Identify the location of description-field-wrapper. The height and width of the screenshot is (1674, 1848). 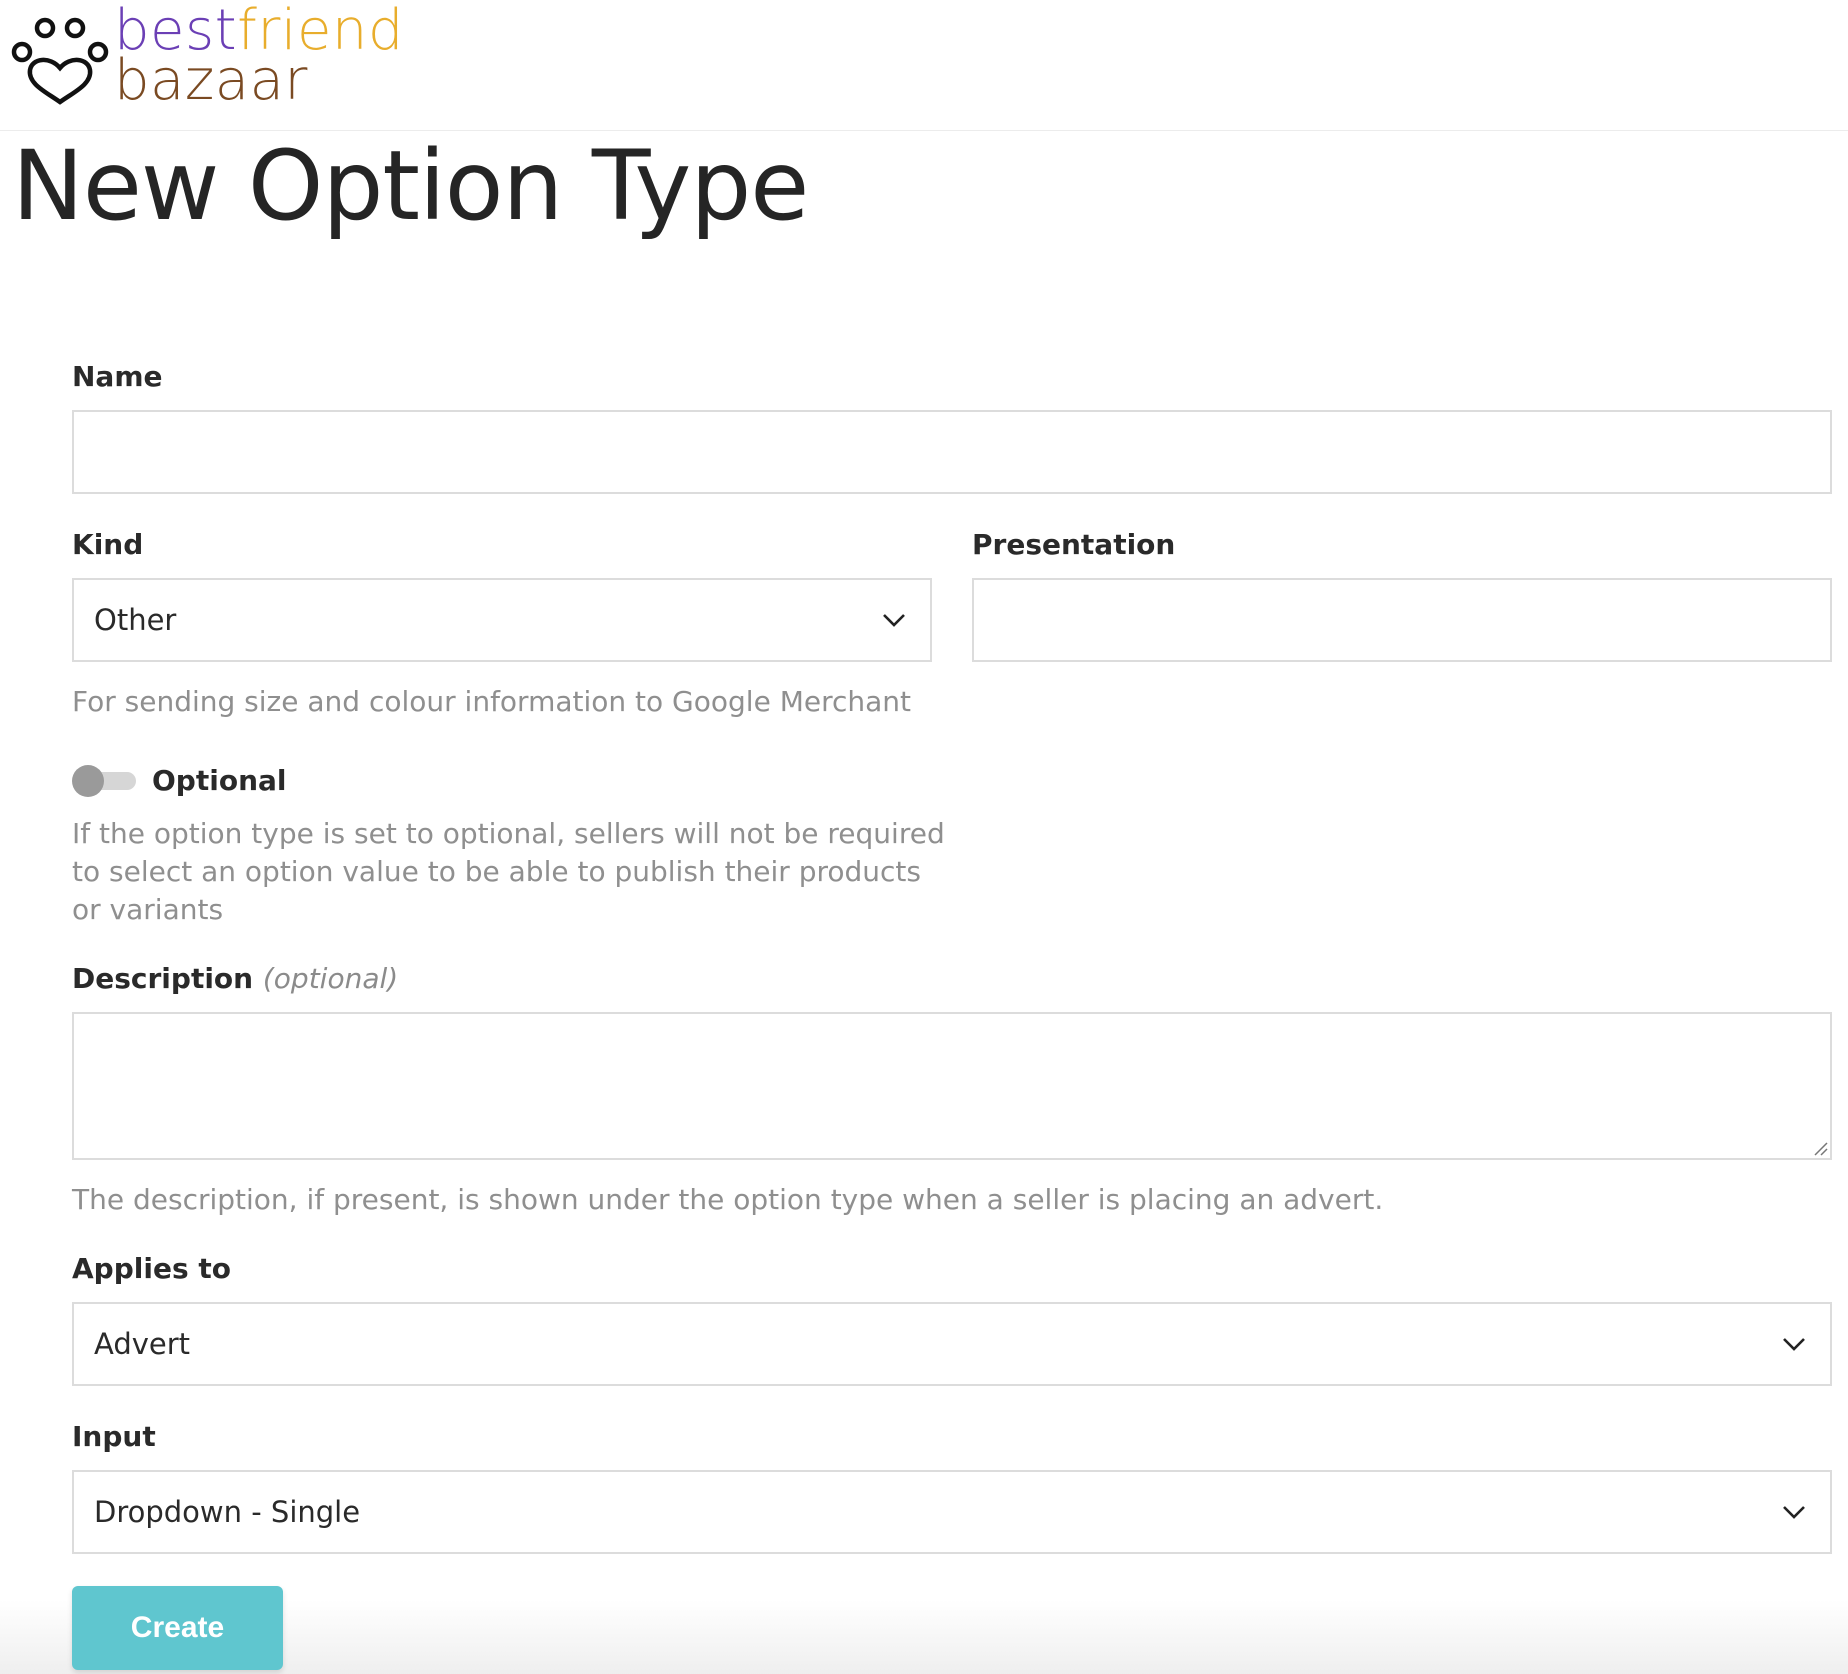
(952, 1086).